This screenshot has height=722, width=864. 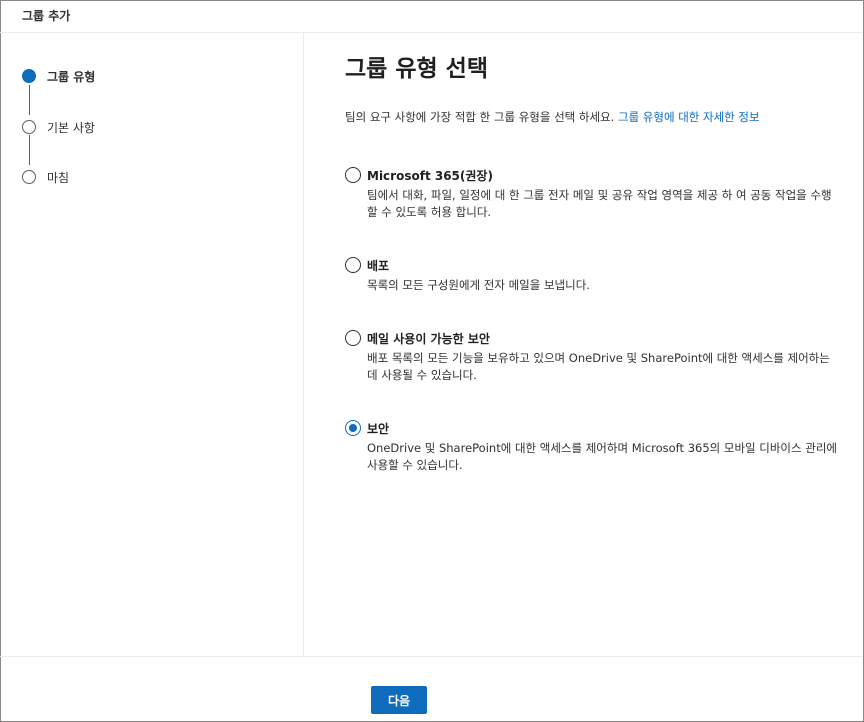 What do you see at coordinates (431, 688) in the screenshot?
I see `dialog-footer: 다음` at bounding box center [431, 688].